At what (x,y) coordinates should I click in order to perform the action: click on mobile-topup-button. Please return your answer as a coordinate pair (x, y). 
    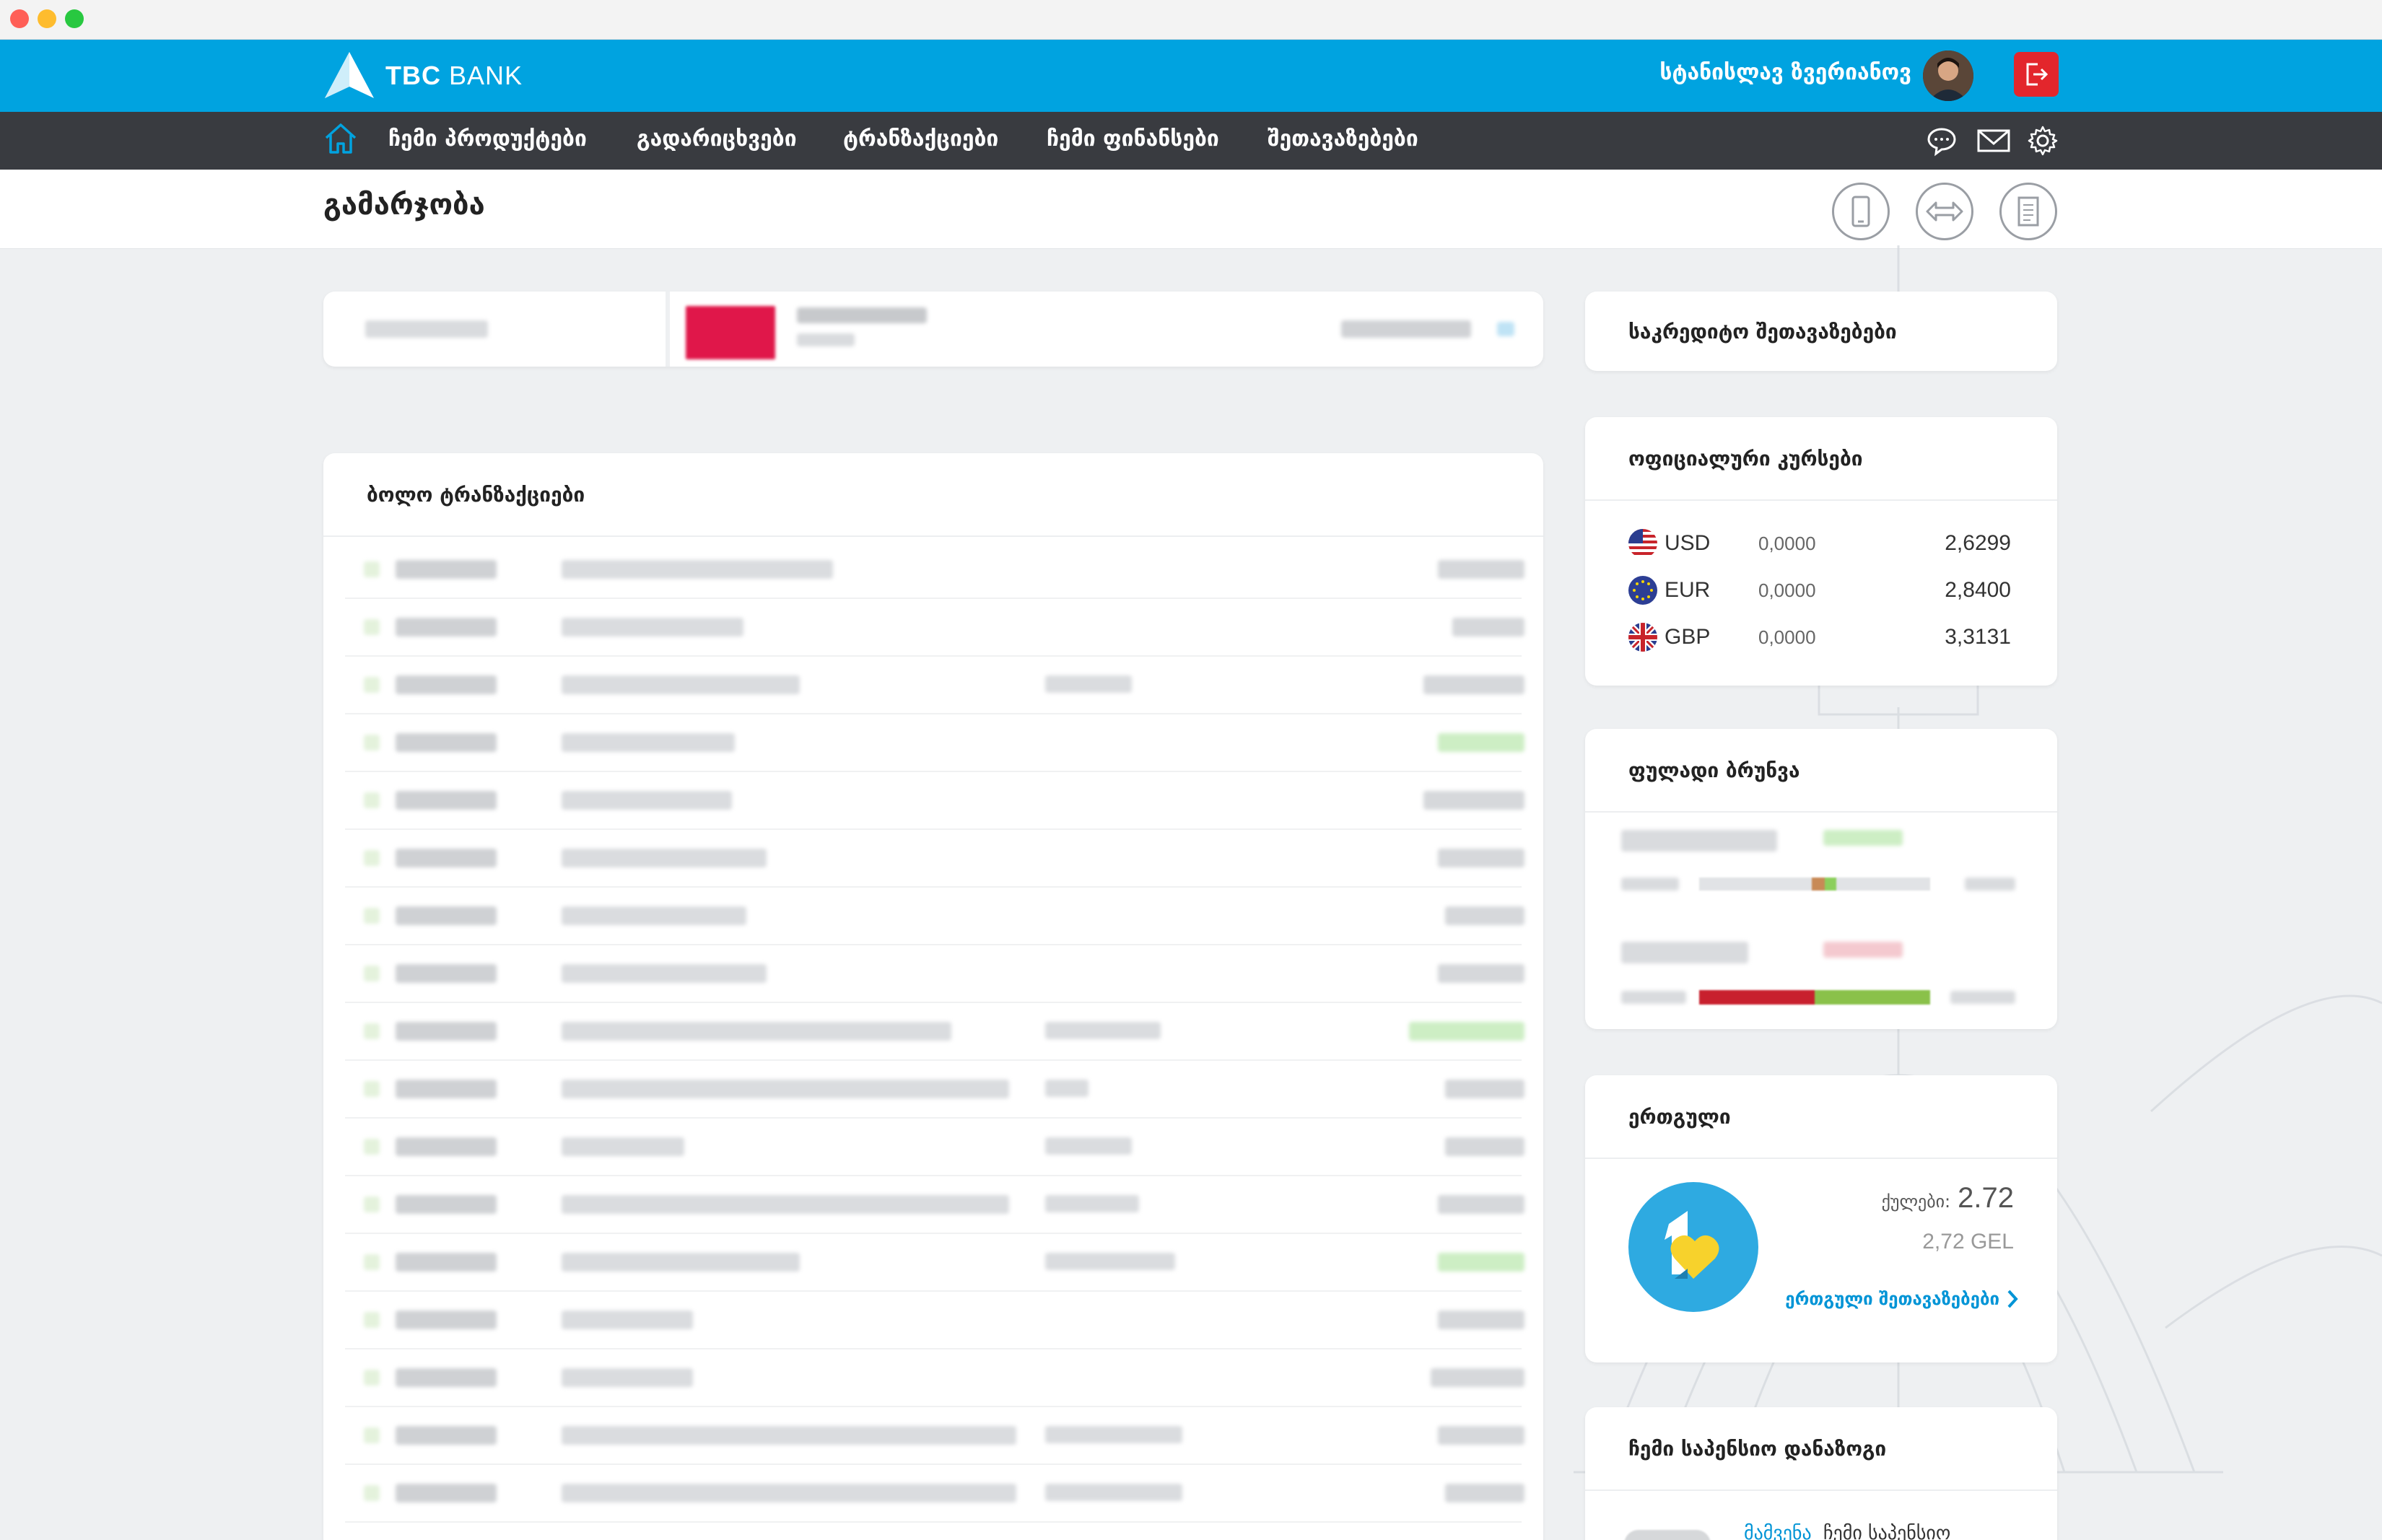
    Looking at the image, I should click on (1861, 211).